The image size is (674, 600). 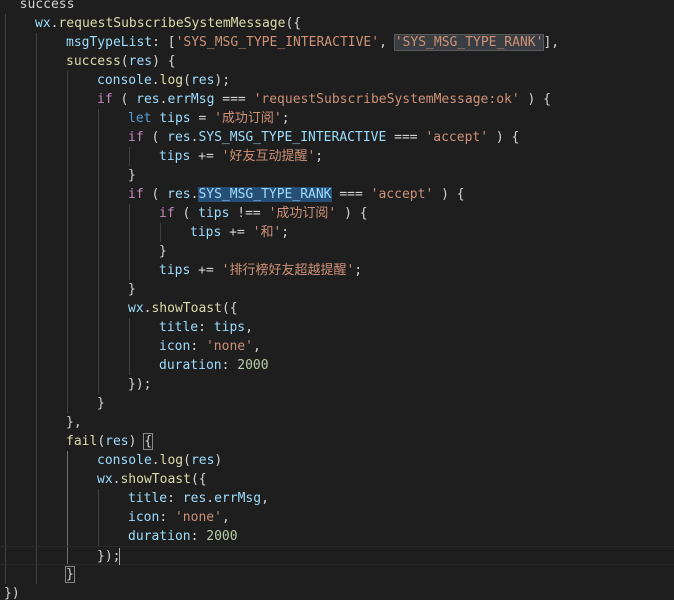 I want to click on code-token: duration, so click(x=159, y=536).